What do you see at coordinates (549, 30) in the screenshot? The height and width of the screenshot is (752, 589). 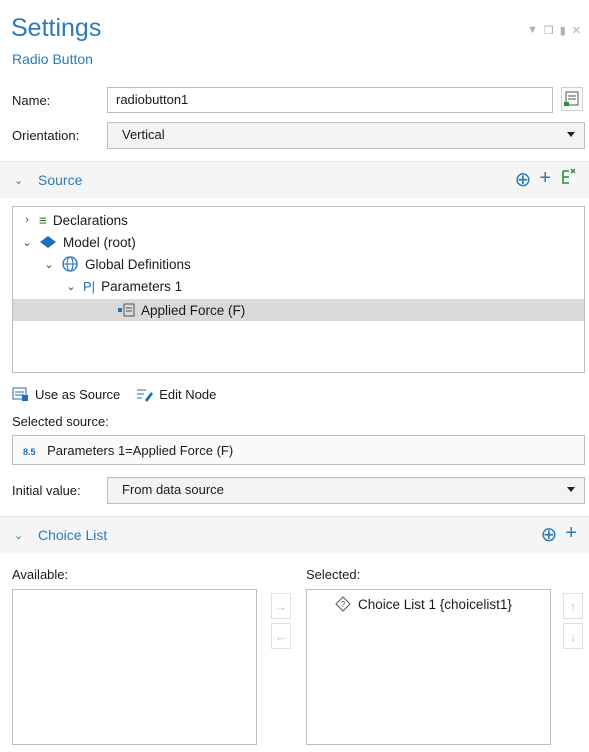 I see `restore-icon: ❐` at bounding box center [549, 30].